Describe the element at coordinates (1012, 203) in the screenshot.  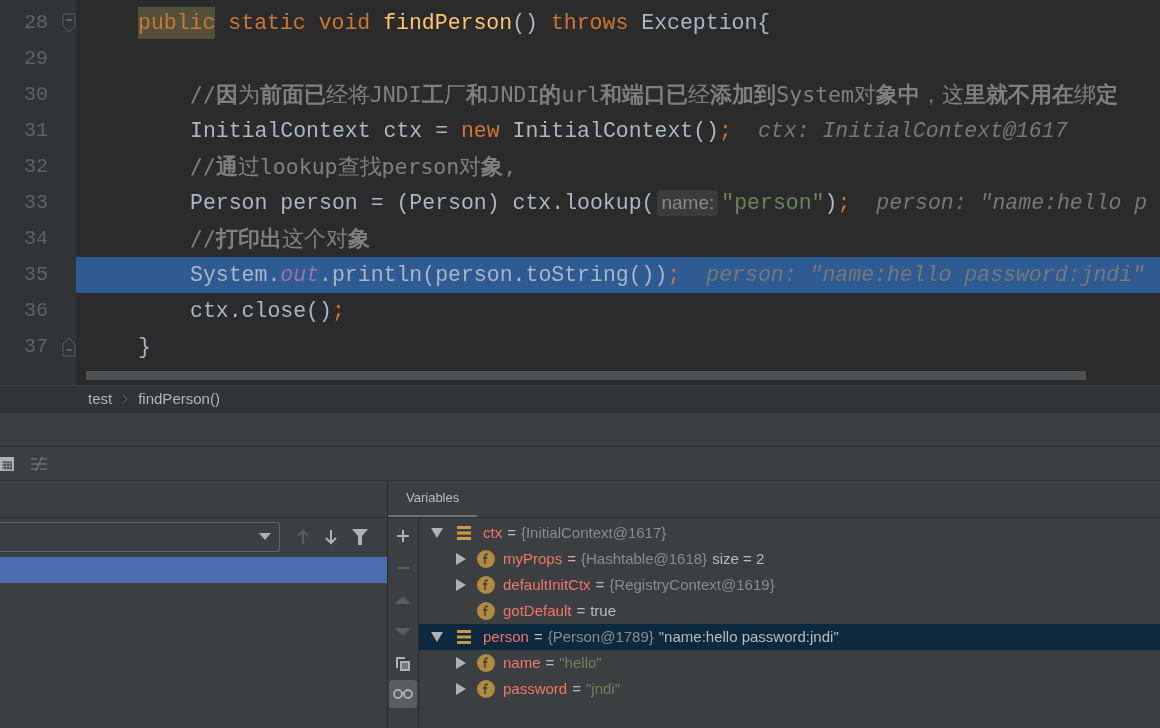
I see `inline-value-hint: person: "name:hello p` at that location.